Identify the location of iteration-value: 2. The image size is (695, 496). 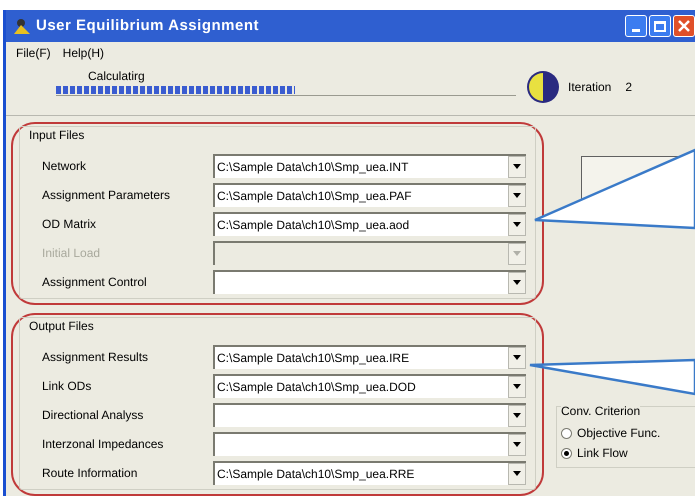
(628, 87).